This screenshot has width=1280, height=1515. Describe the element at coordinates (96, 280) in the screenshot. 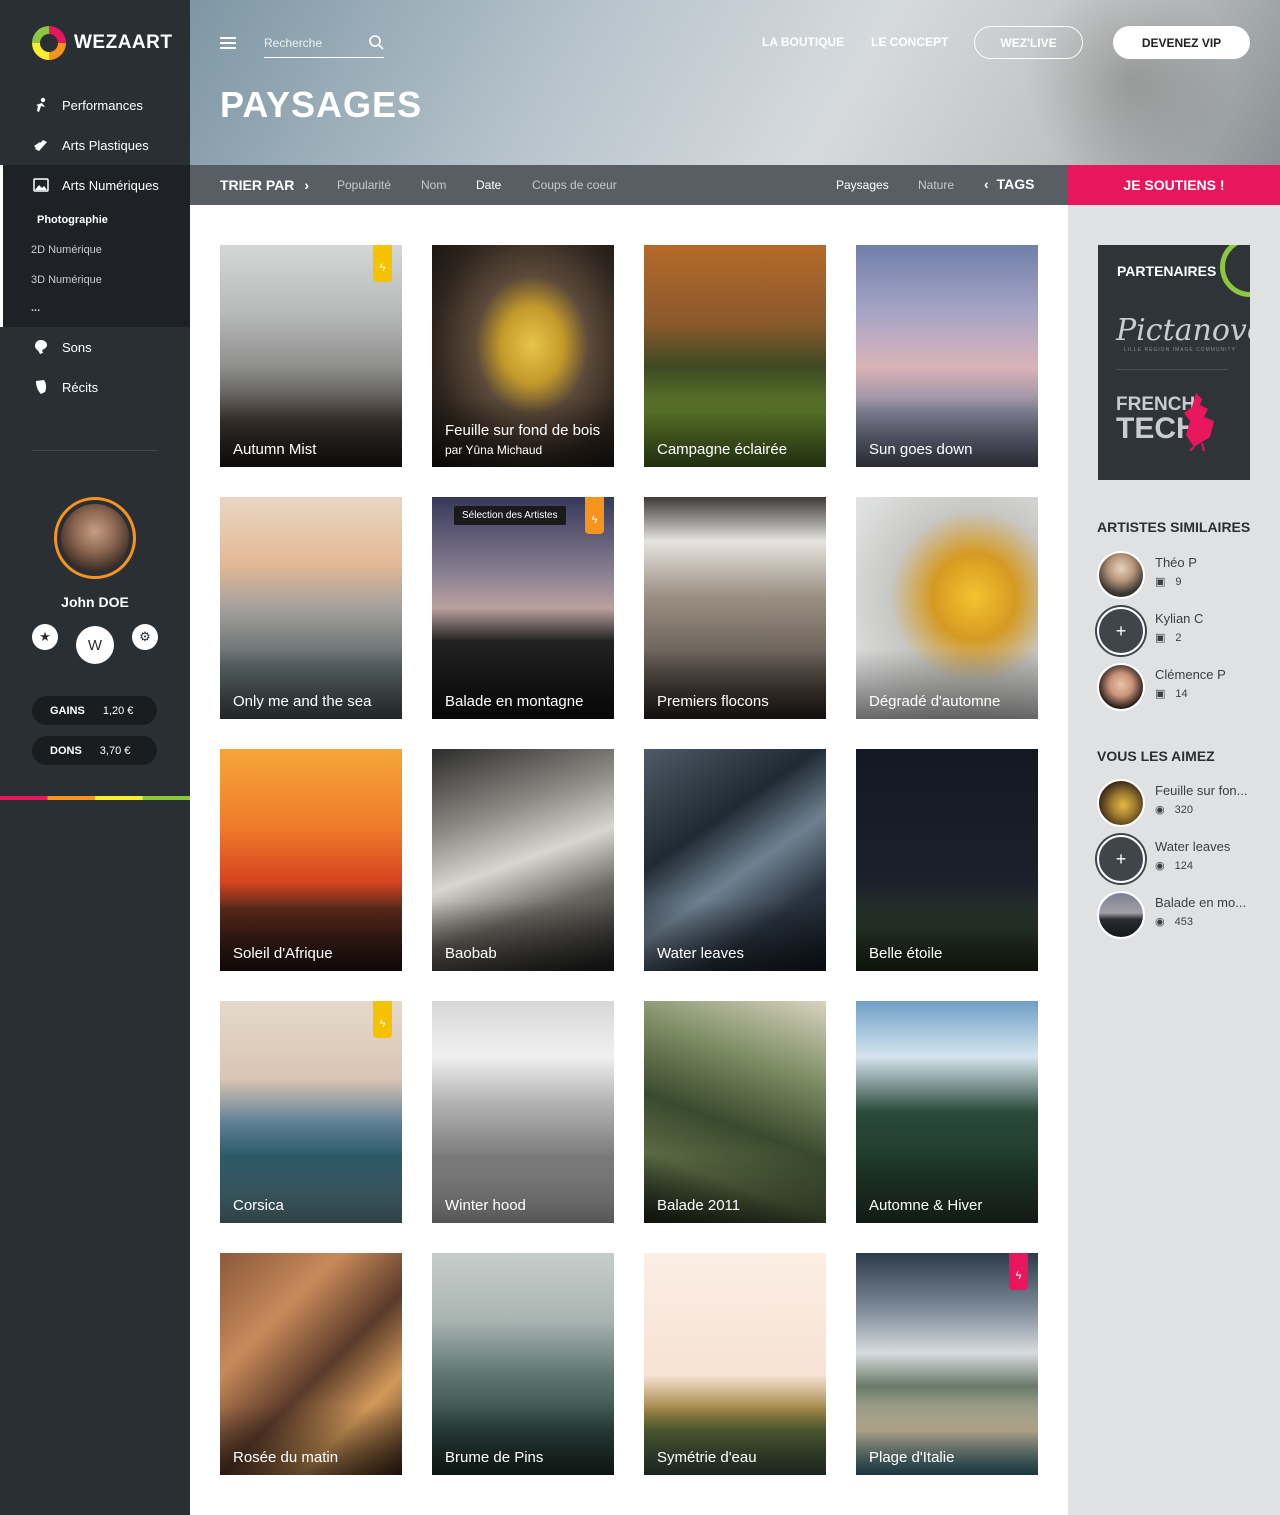

I see `subnav-item-3d: 3D Numérique` at that location.